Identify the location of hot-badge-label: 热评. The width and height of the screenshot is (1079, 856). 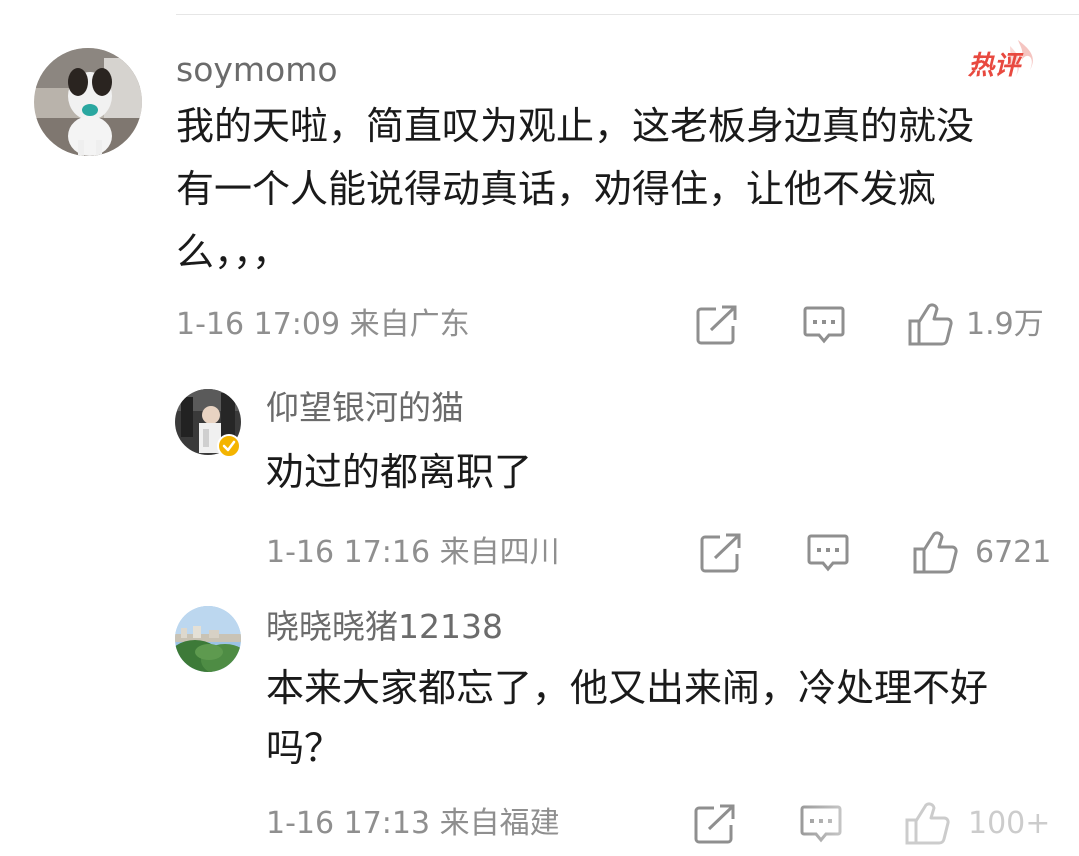
(995, 66).